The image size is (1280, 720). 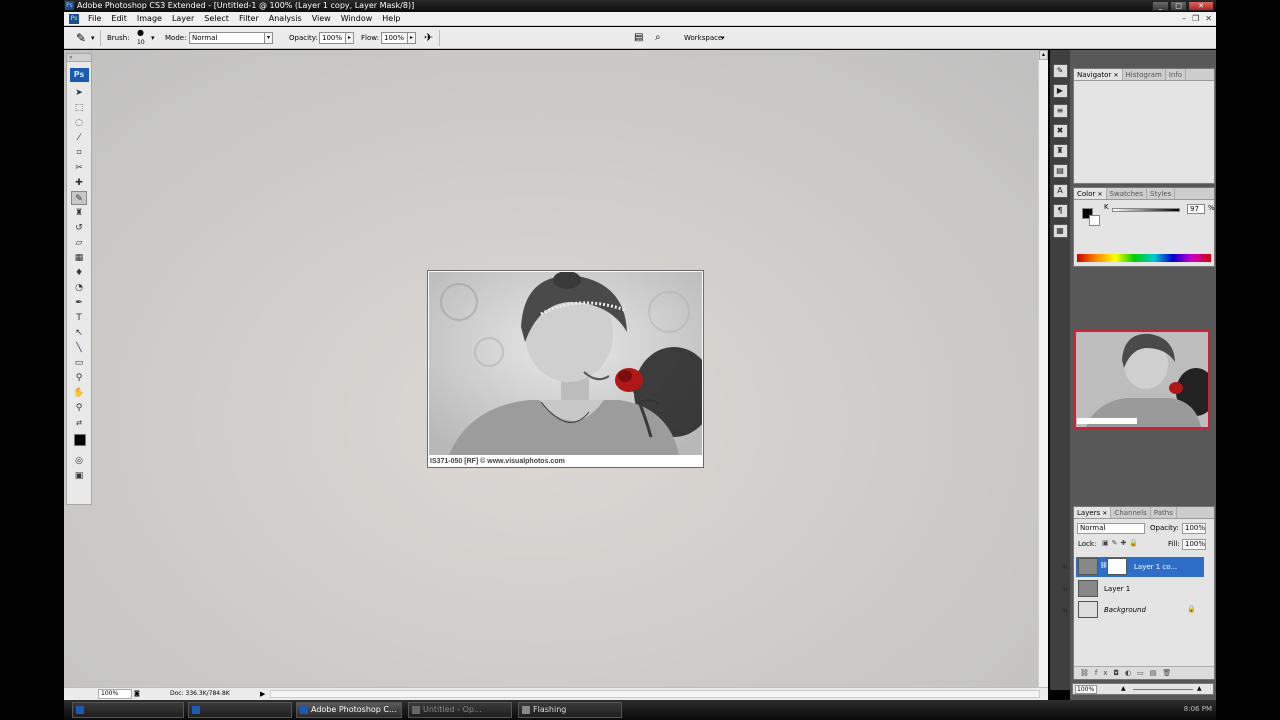 I want to click on minimize-button: _, so click(x=1160, y=6).